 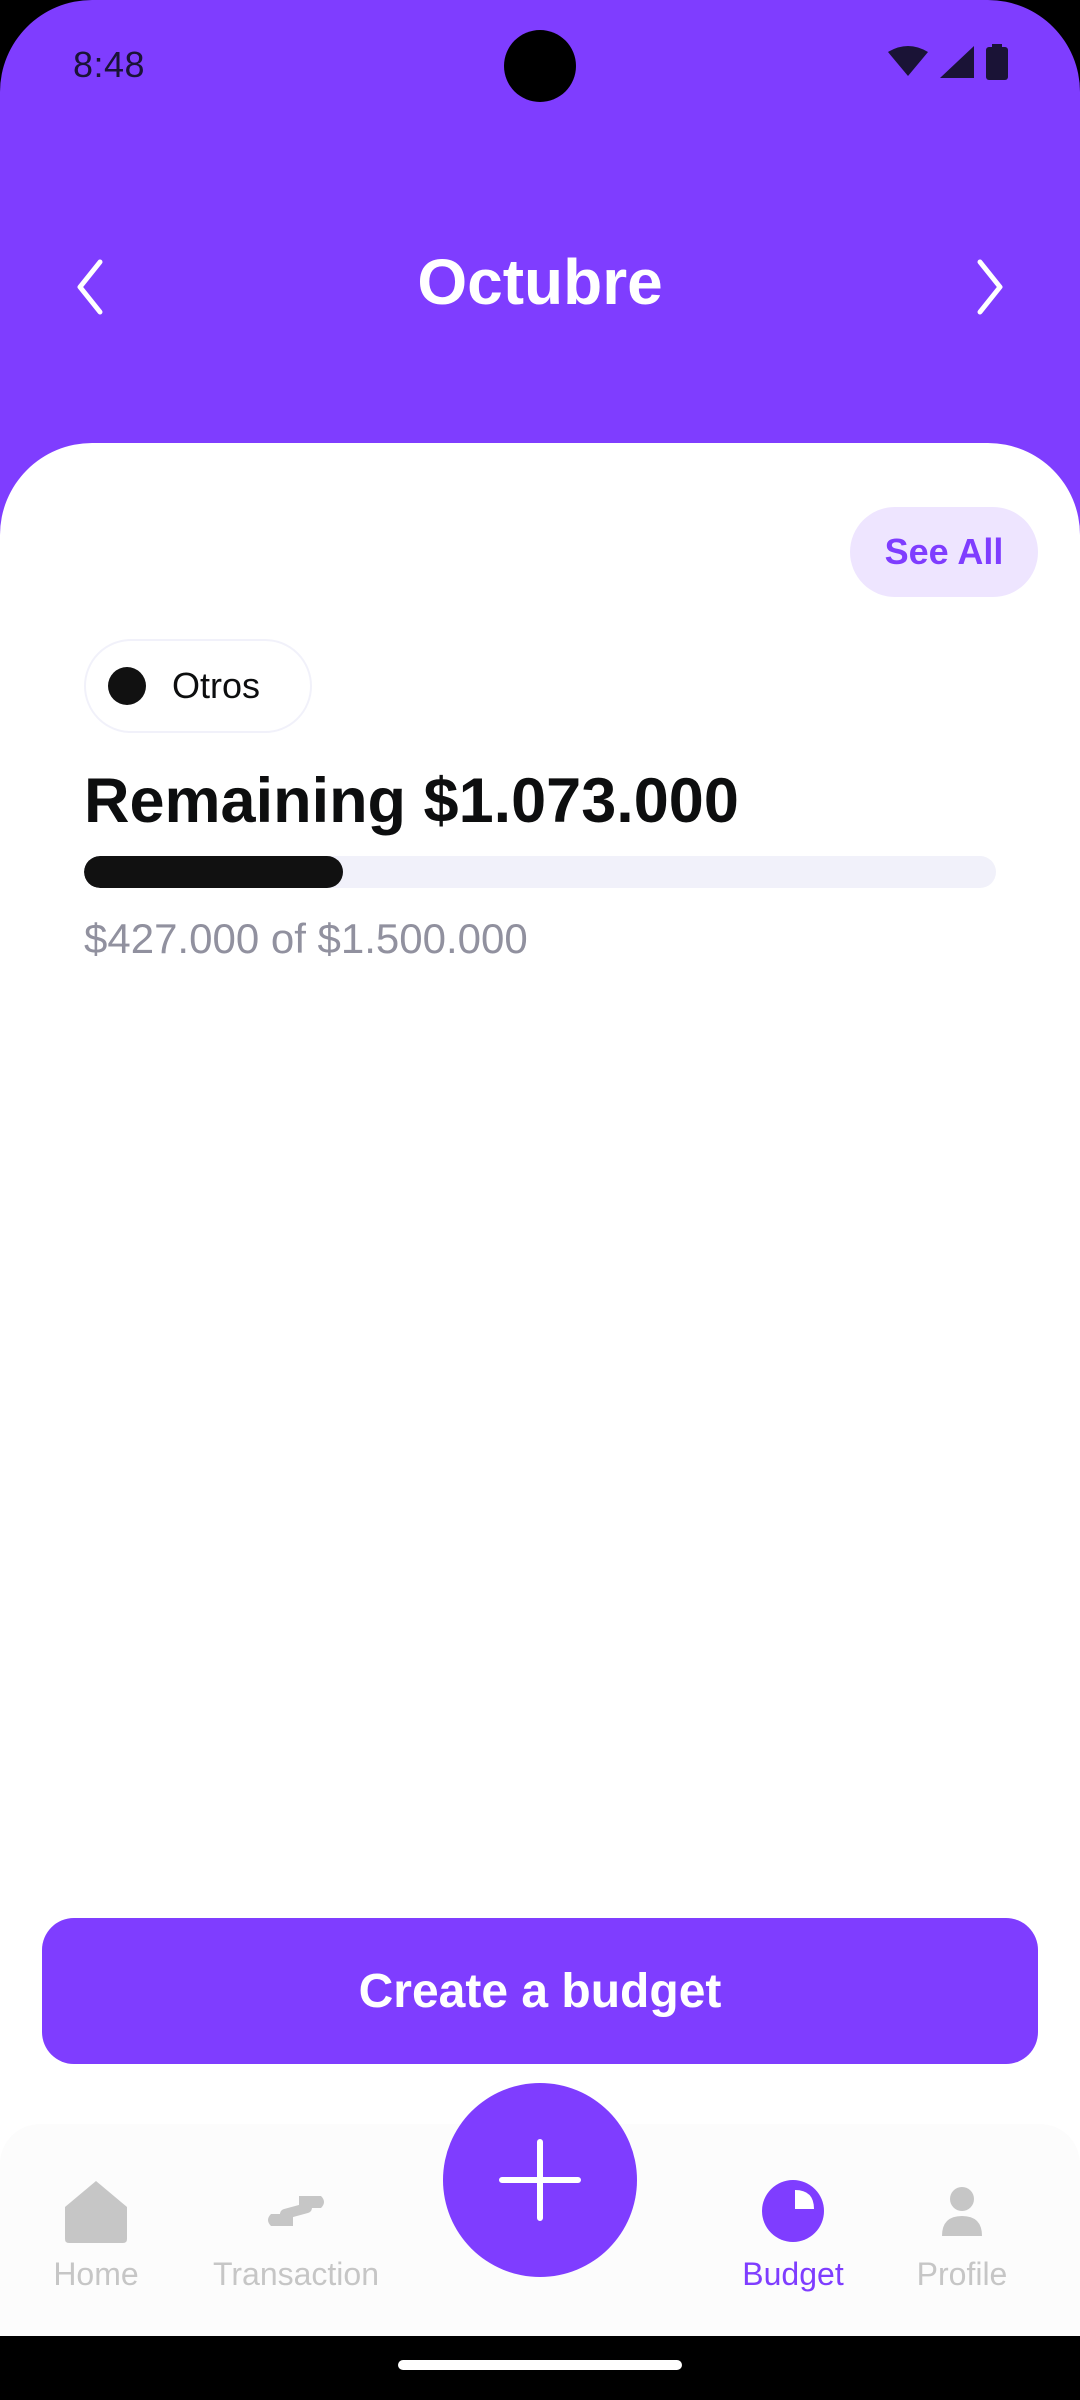 What do you see at coordinates (96, 2274) in the screenshot?
I see `nav-label-home: Home` at bounding box center [96, 2274].